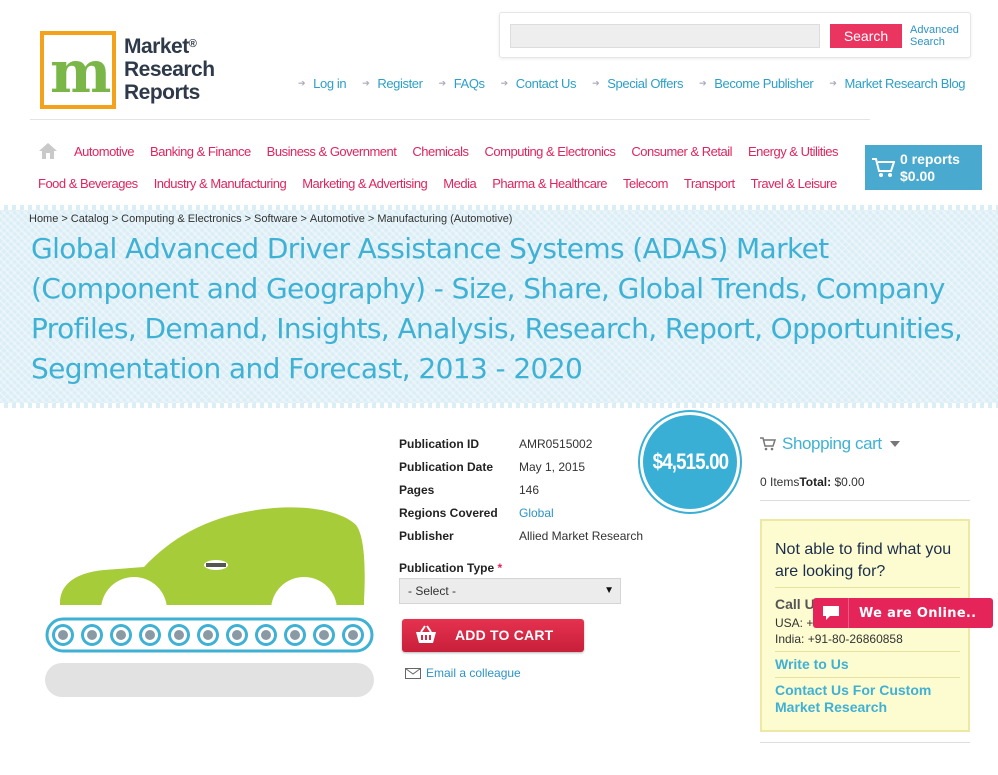 The image size is (998, 775). I want to click on shopping-cart-summary: 0 ItemsTotal: $0.00, so click(812, 482).